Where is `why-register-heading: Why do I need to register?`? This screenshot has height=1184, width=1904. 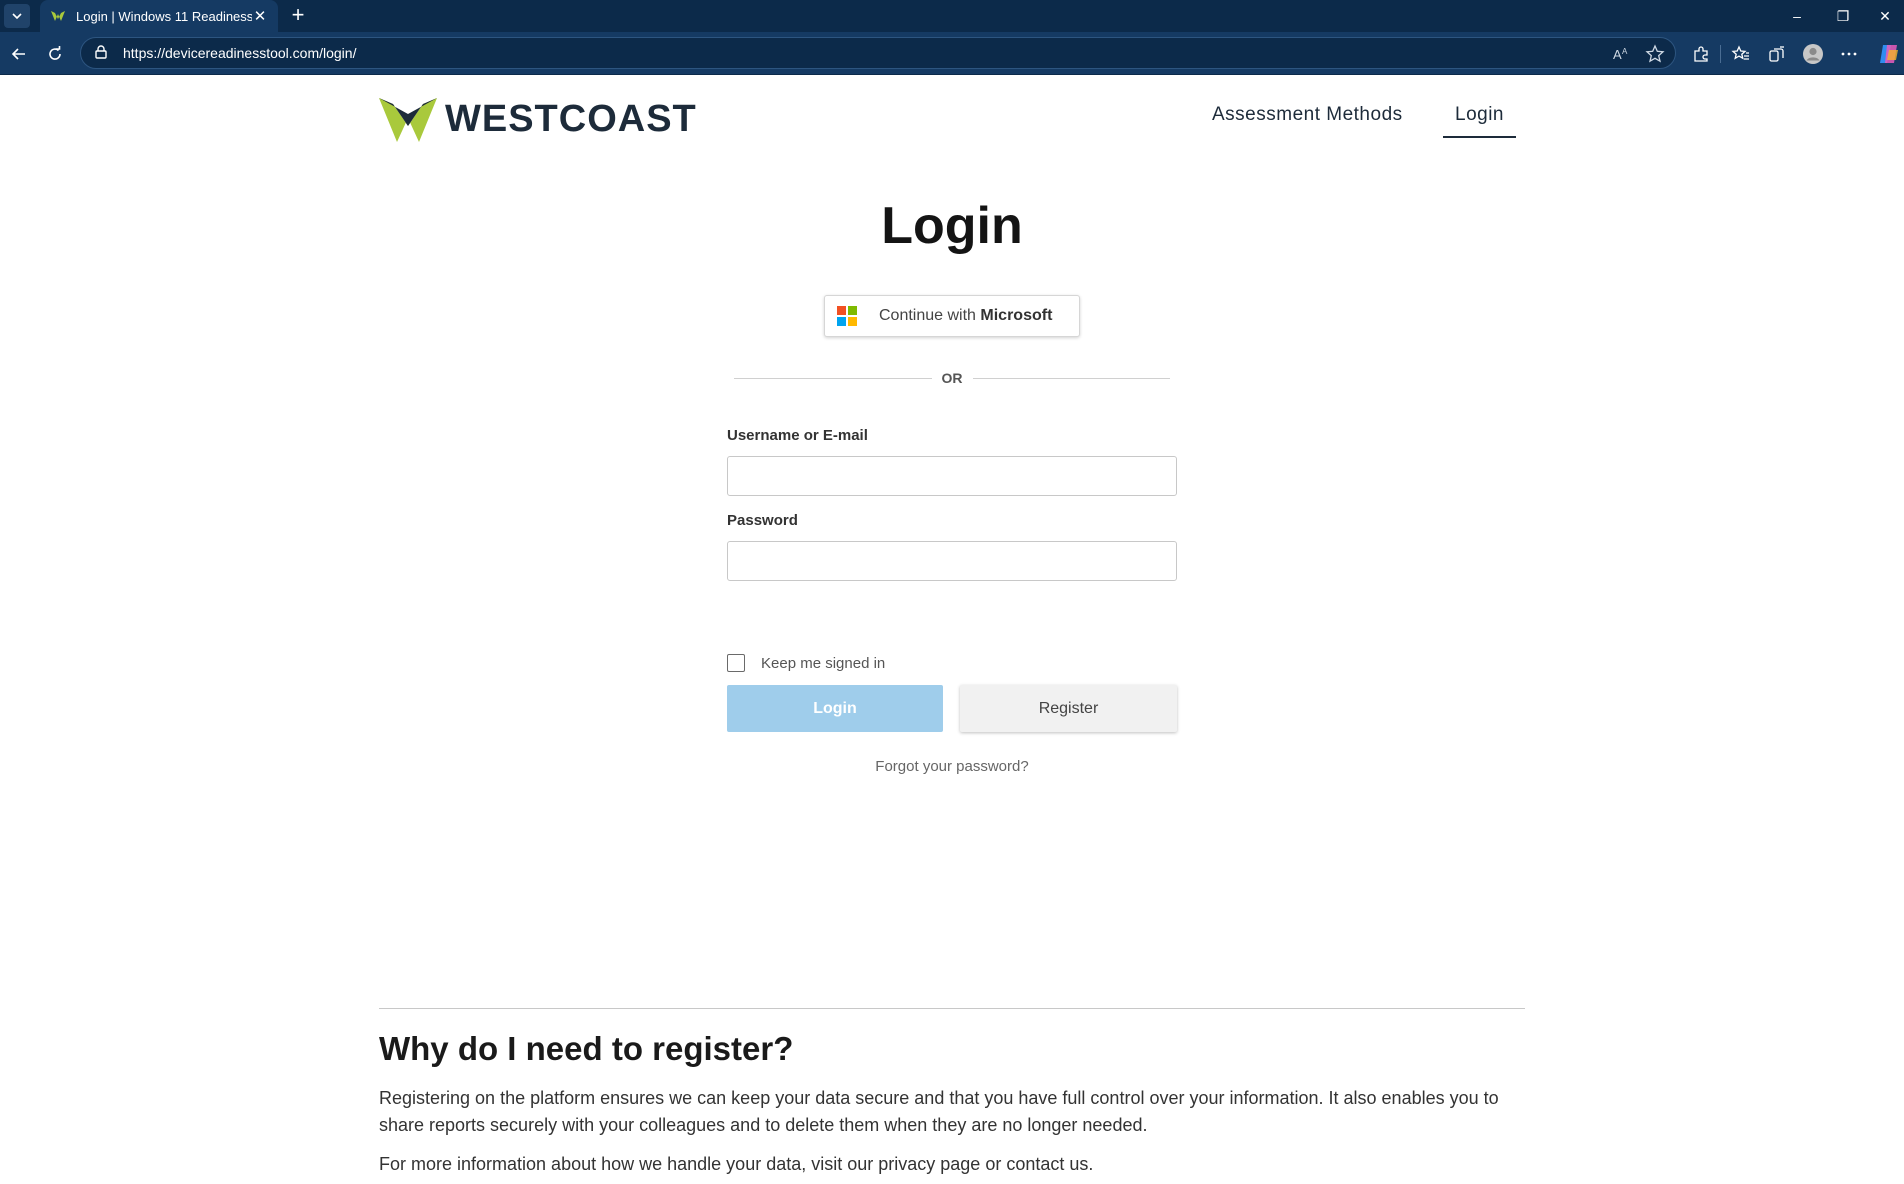 why-register-heading: Why do I need to register? is located at coordinates (586, 1048).